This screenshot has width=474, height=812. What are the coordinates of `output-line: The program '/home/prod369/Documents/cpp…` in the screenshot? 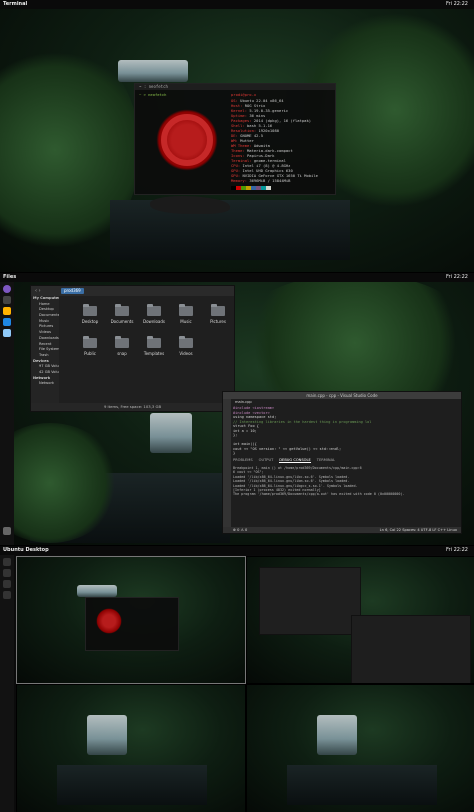 It's located at (319, 494).